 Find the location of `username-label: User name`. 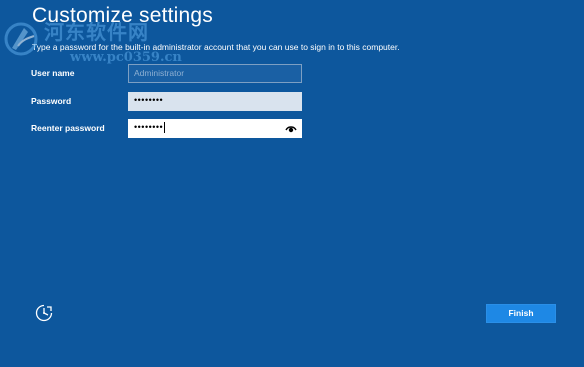

username-label: User name is located at coordinates (53, 73).